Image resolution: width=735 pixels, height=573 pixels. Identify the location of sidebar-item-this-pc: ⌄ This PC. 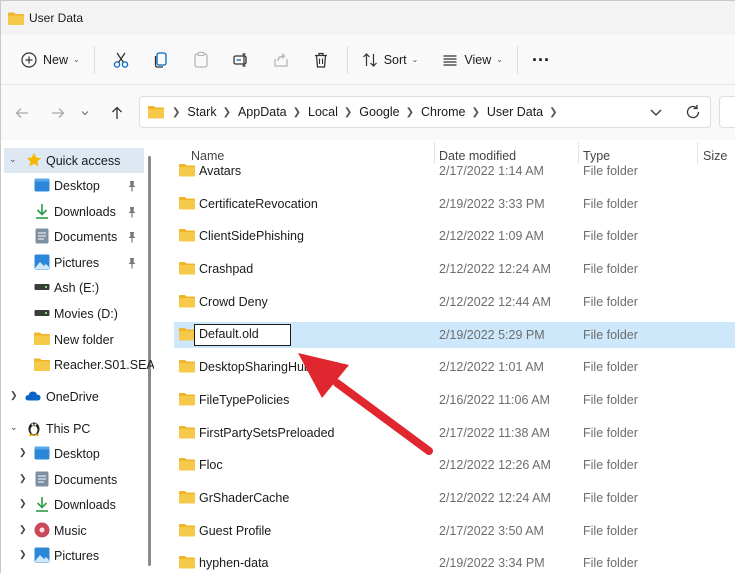
(73, 428).